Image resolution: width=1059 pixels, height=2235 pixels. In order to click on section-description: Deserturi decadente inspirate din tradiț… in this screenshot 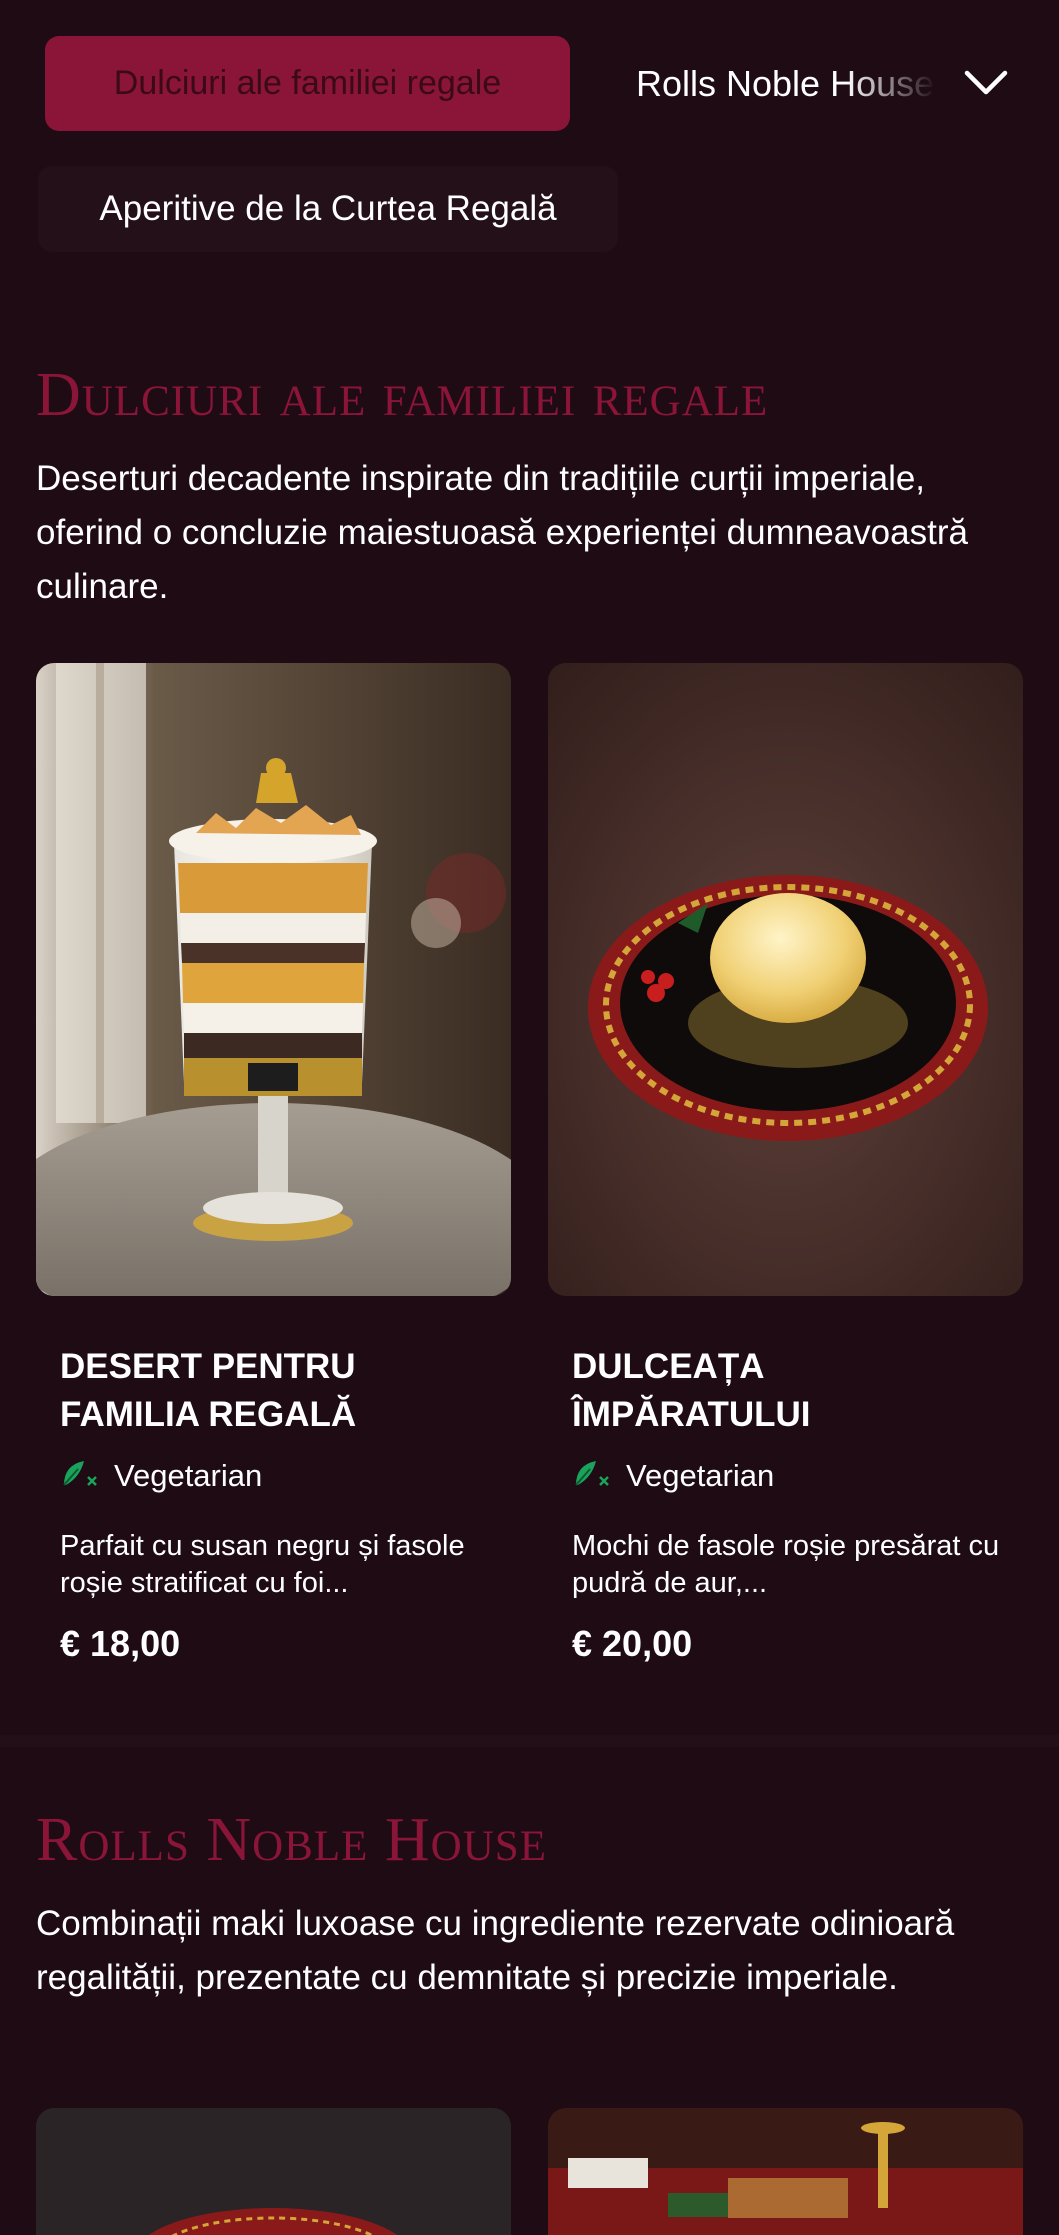, I will do `click(502, 532)`.